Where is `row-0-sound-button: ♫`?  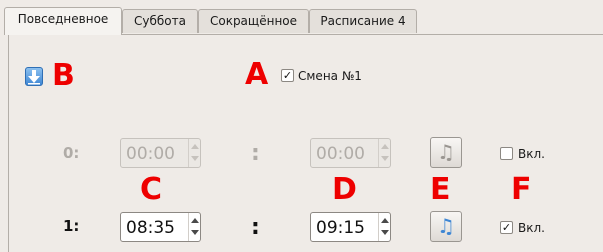
row-0-sound-button: ♫ is located at coordinates (446, 152).